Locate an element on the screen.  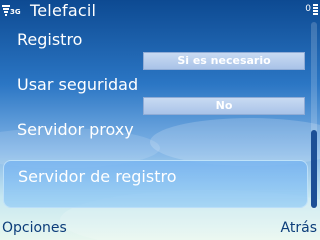
scrollbar-thumb is located at coordinates (314, 169).